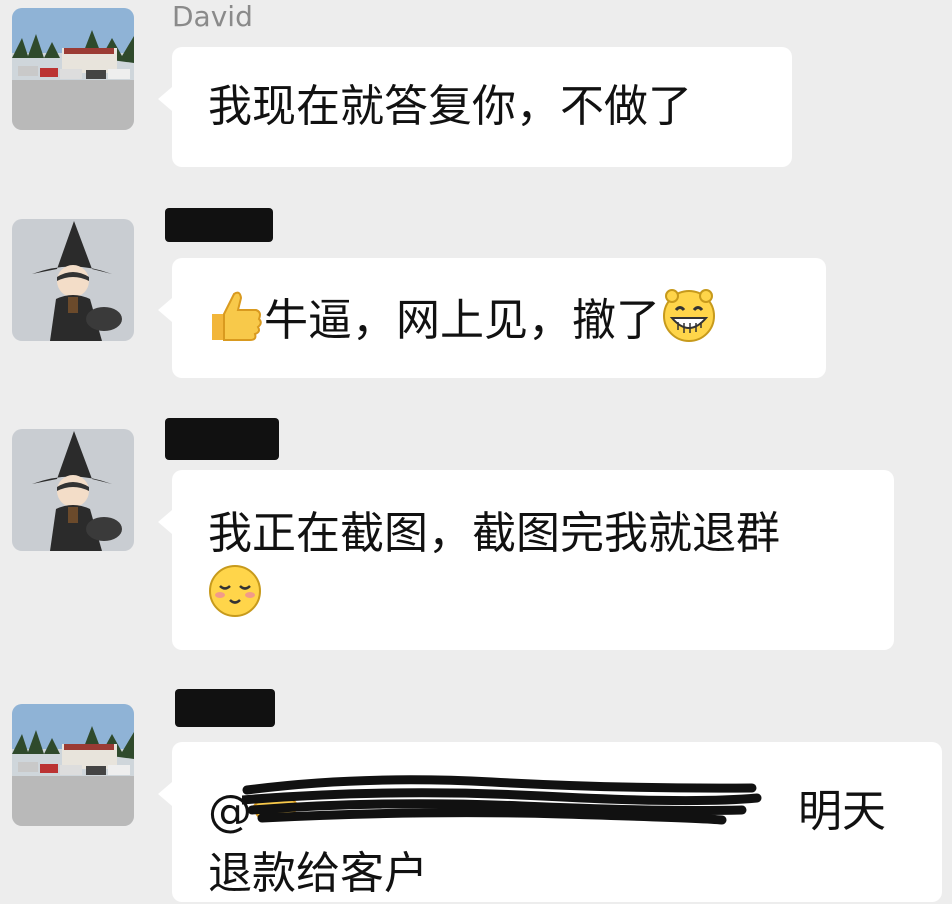 The image size is (952, 904). What do you see at coordinates (235, 599) in the screenshot?
I see `shy-smile-emoji` at bounding box center [235, 599].